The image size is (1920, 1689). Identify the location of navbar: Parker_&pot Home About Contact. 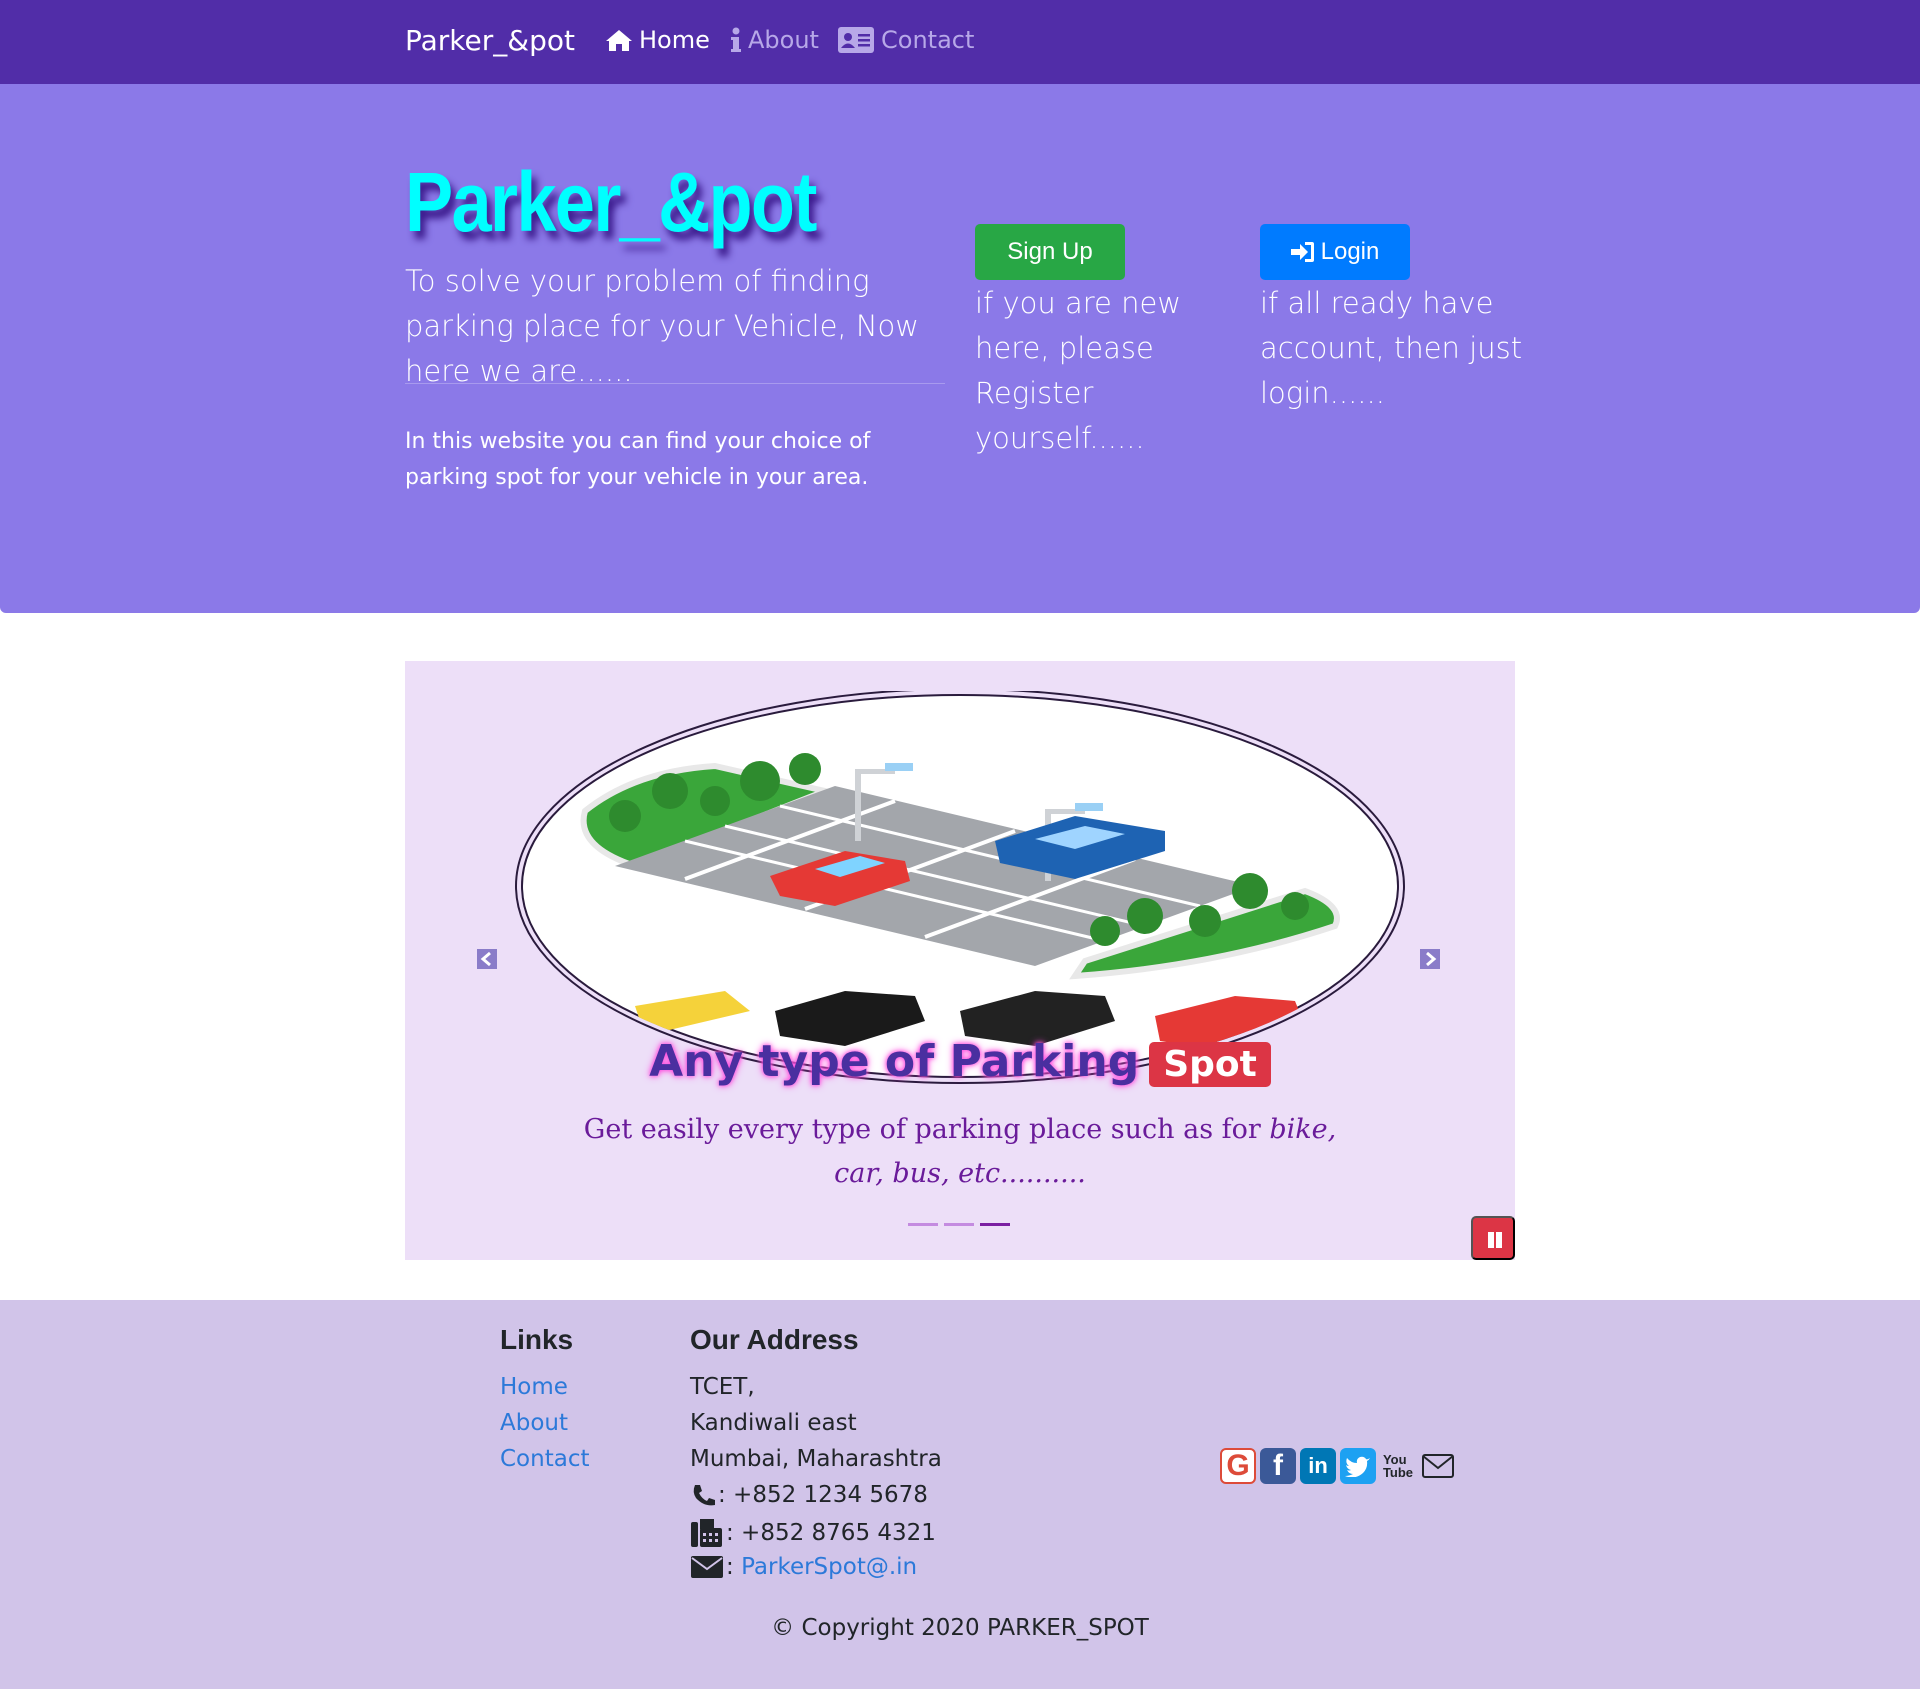
(960, 42).